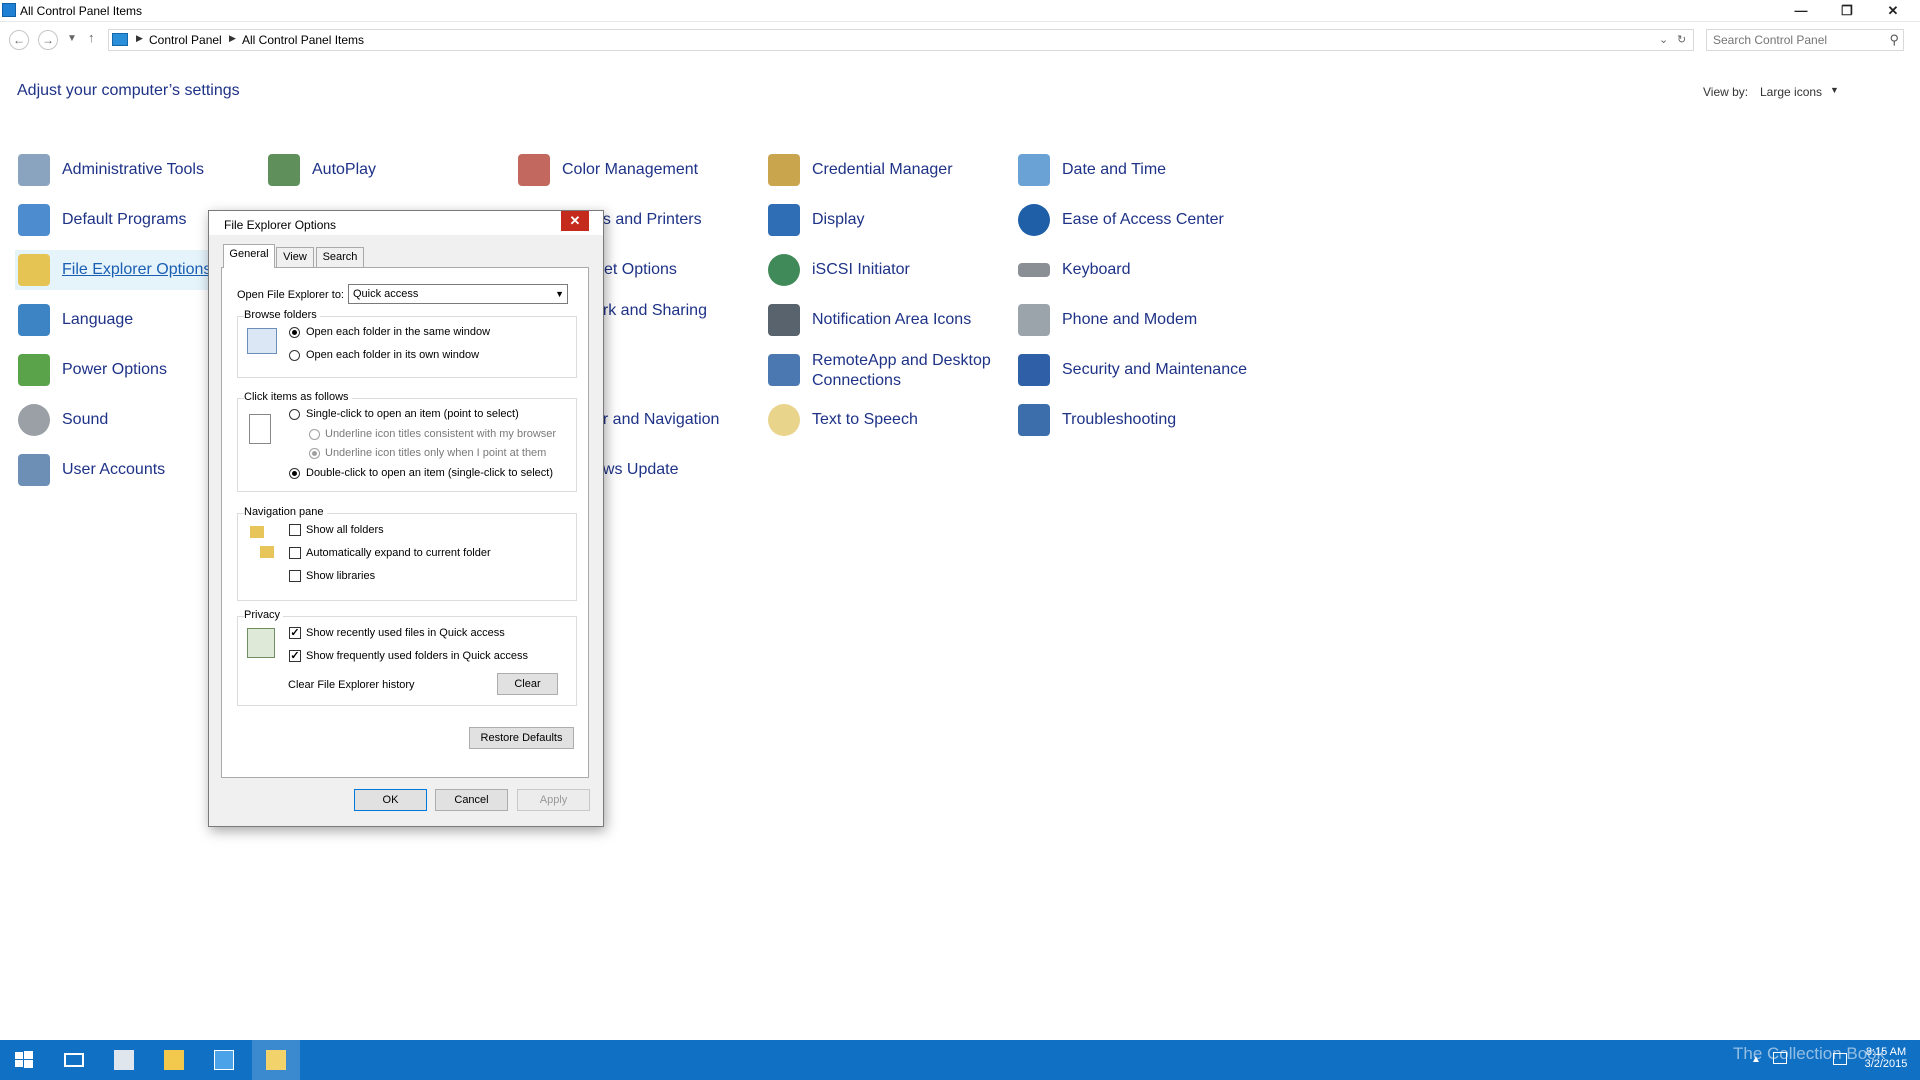 This screenshot has height=1080, width=1920. I want to click on minimize-button: —, so click(1801, 11).